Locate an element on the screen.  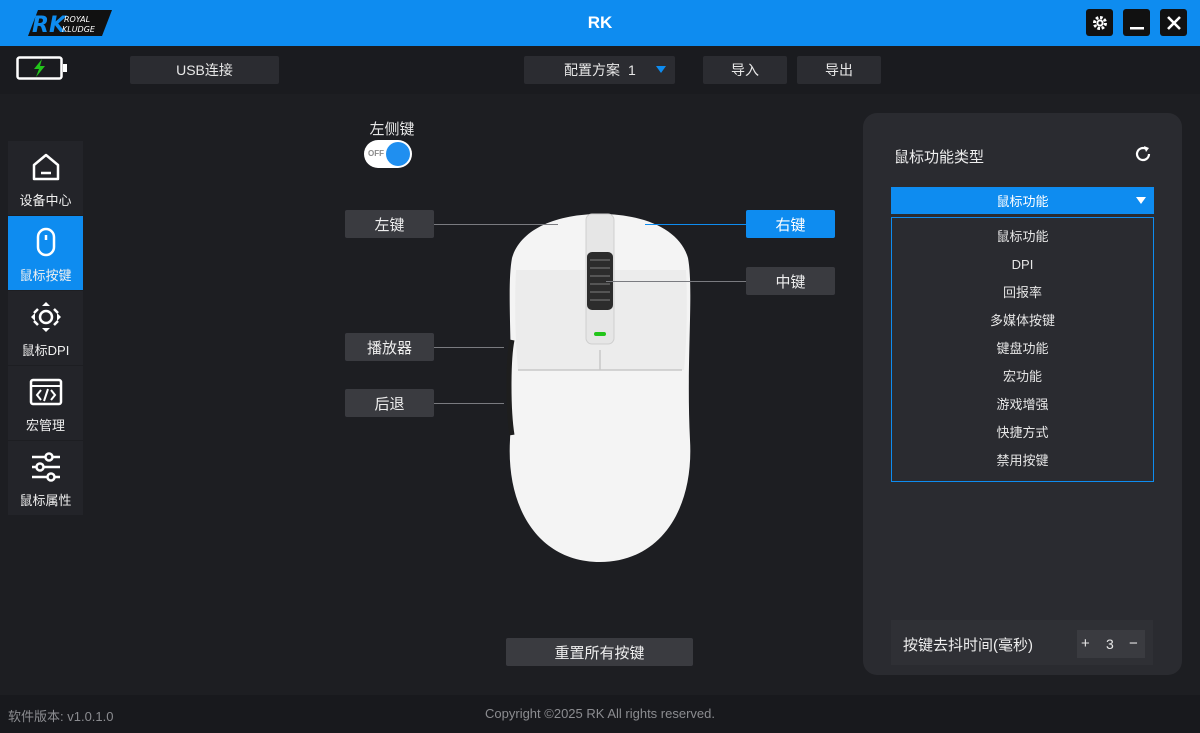
battery-charging-icon is located at coordinates (41, 68).